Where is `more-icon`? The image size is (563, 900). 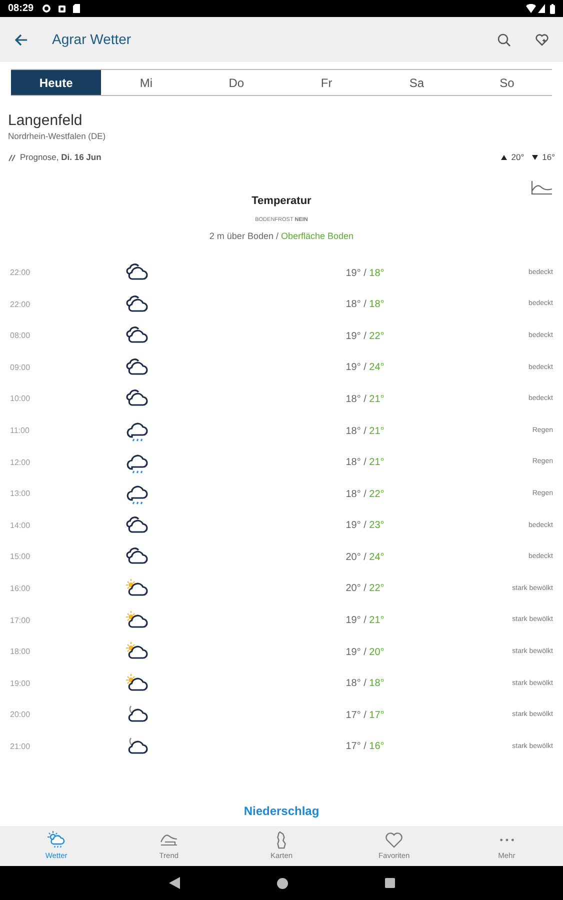
more-icon is located at coordinates (507, 840).